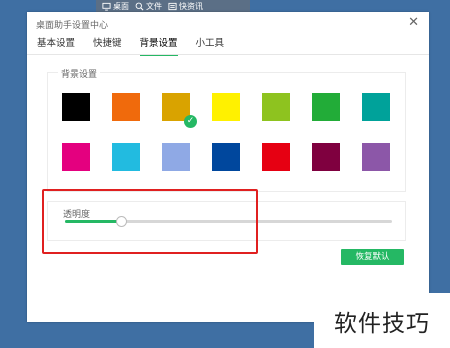 The image size is (450, 348). What do you see at coordinates (154, 6) in the screenshot?
I see `taskbar-label-files: 文件` at bounding box center [154, 6].